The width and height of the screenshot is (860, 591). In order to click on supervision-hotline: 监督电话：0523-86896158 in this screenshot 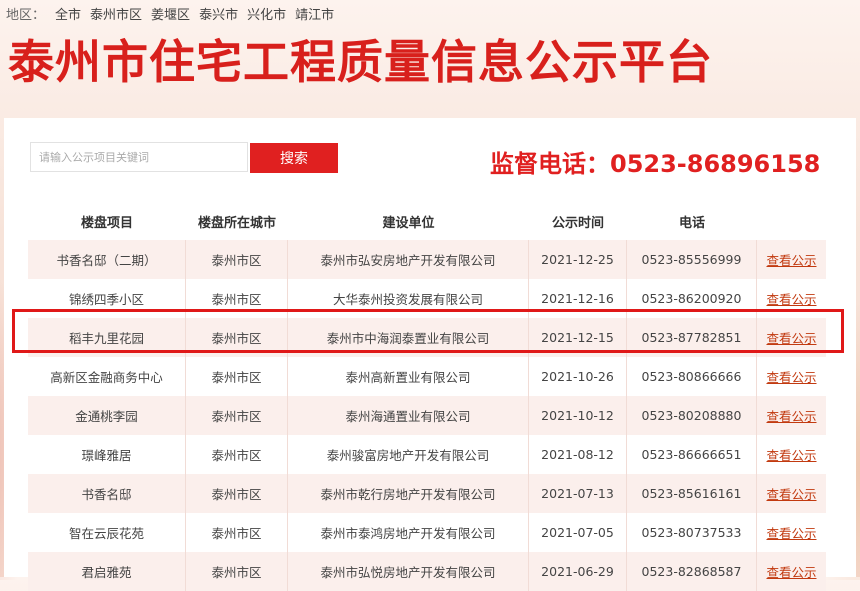, I will do `click(655, 164)`.